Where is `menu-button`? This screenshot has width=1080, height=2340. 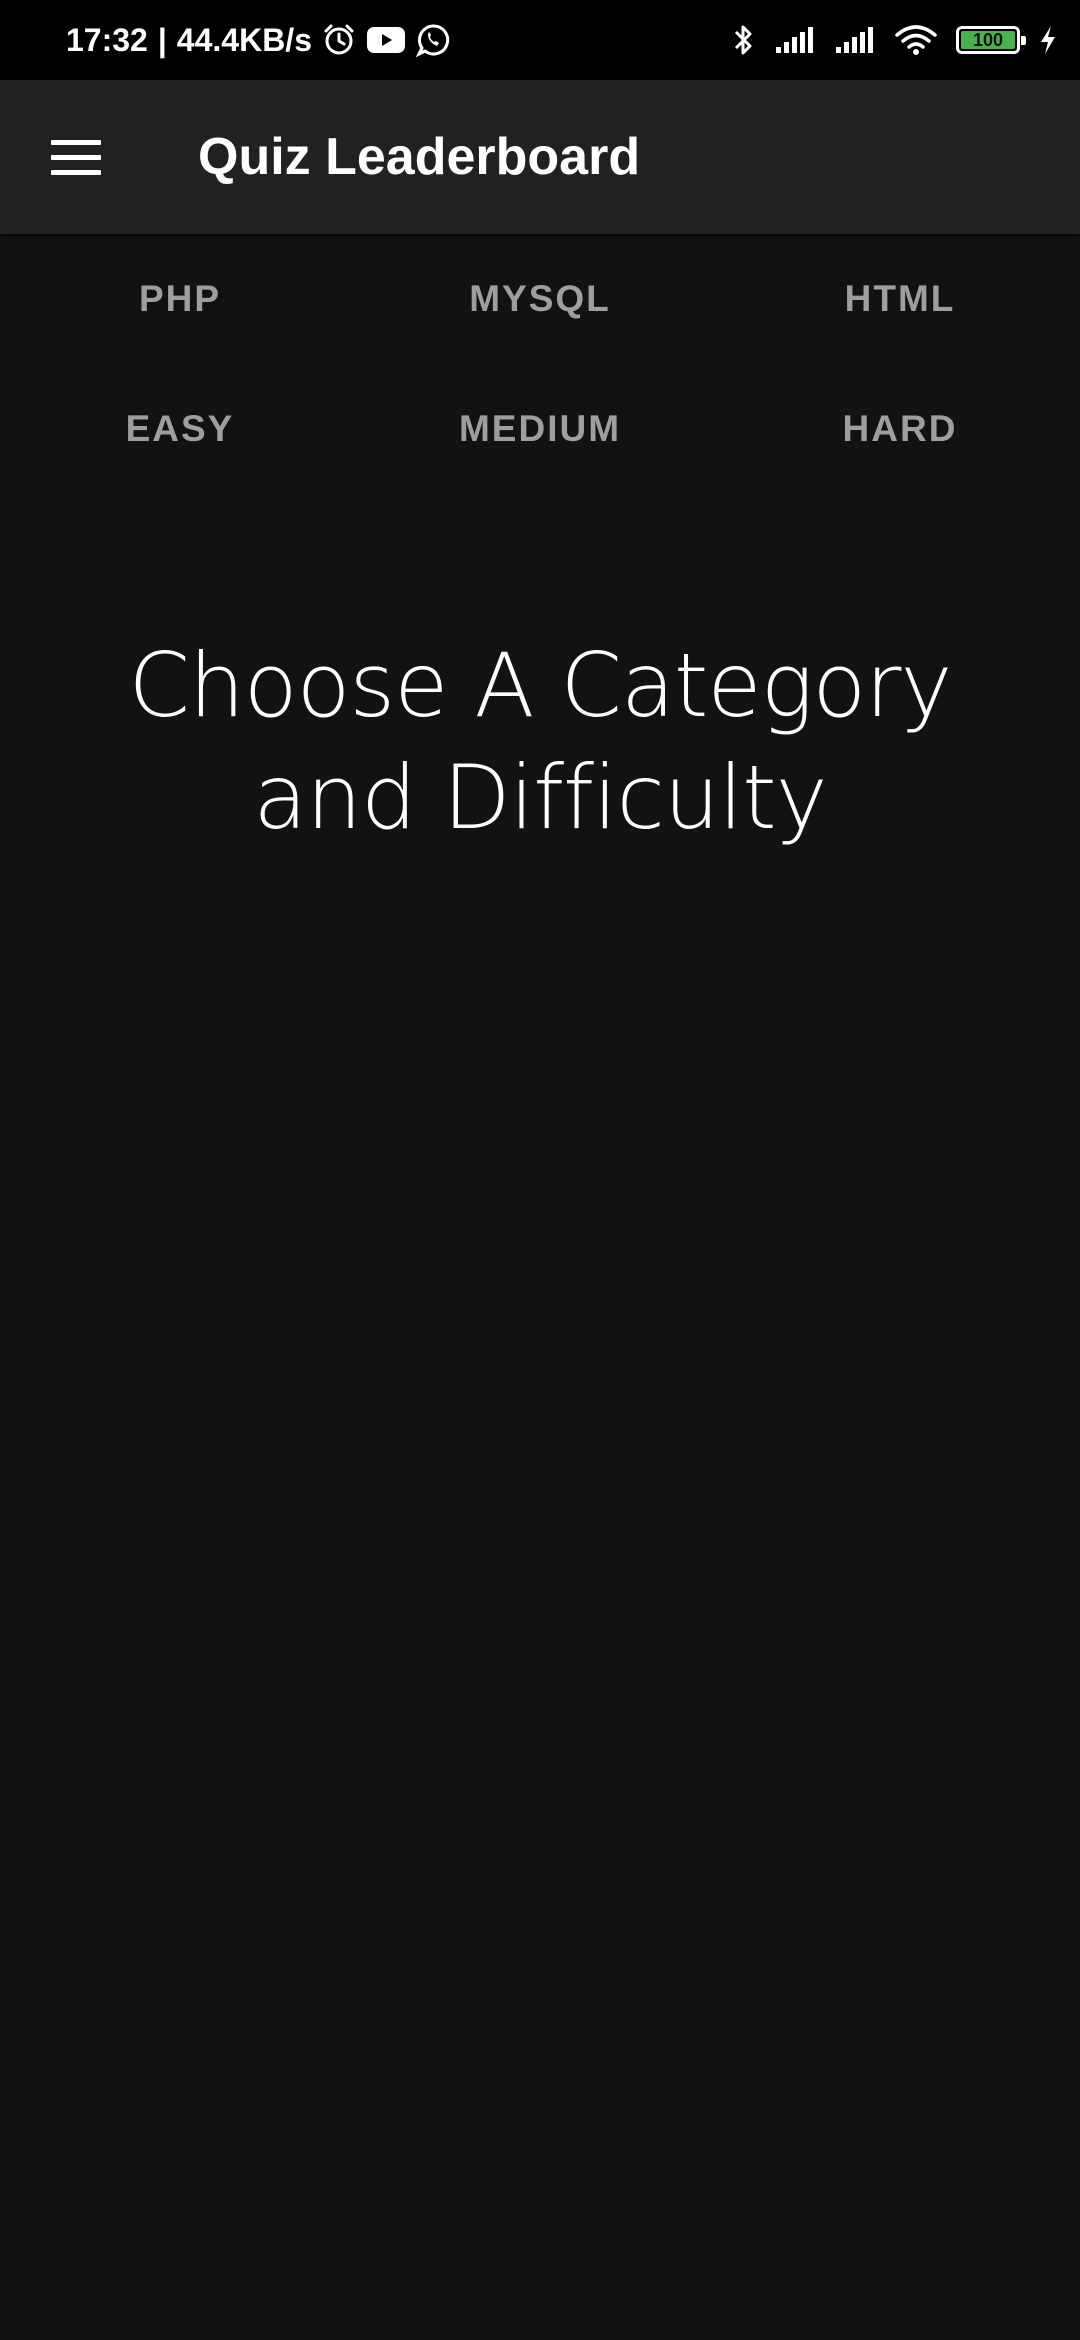
menu-button is located at coordinates (76, 157).